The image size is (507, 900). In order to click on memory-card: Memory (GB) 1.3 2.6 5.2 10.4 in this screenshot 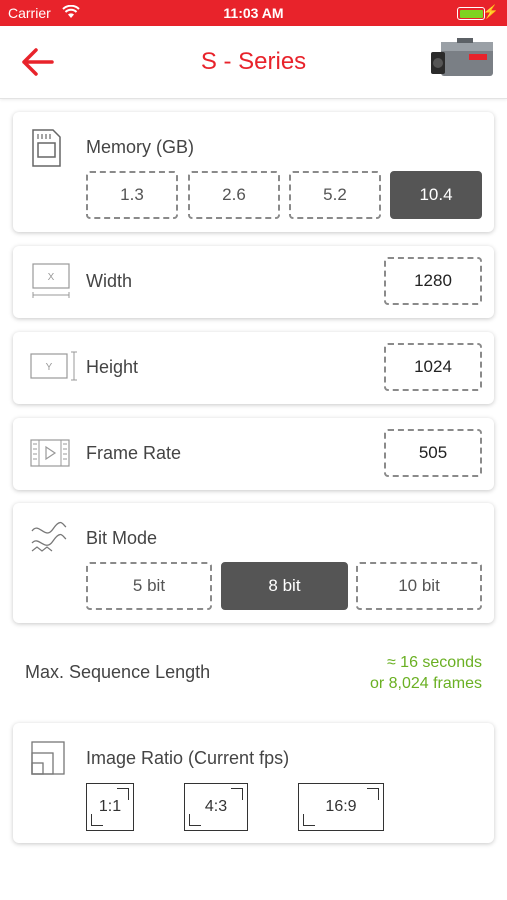, I will do `click(253, 172)`.